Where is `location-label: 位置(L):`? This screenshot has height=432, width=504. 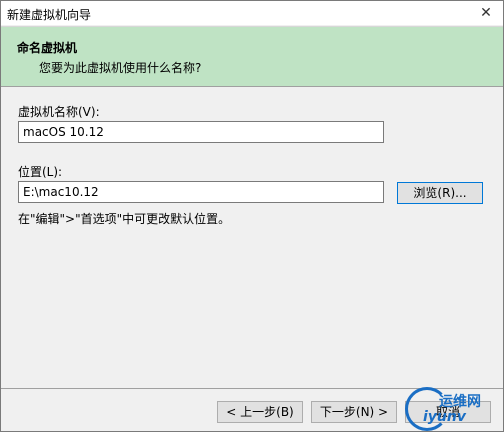
location-label: 位置(L): is located at coordinates (40, 172).